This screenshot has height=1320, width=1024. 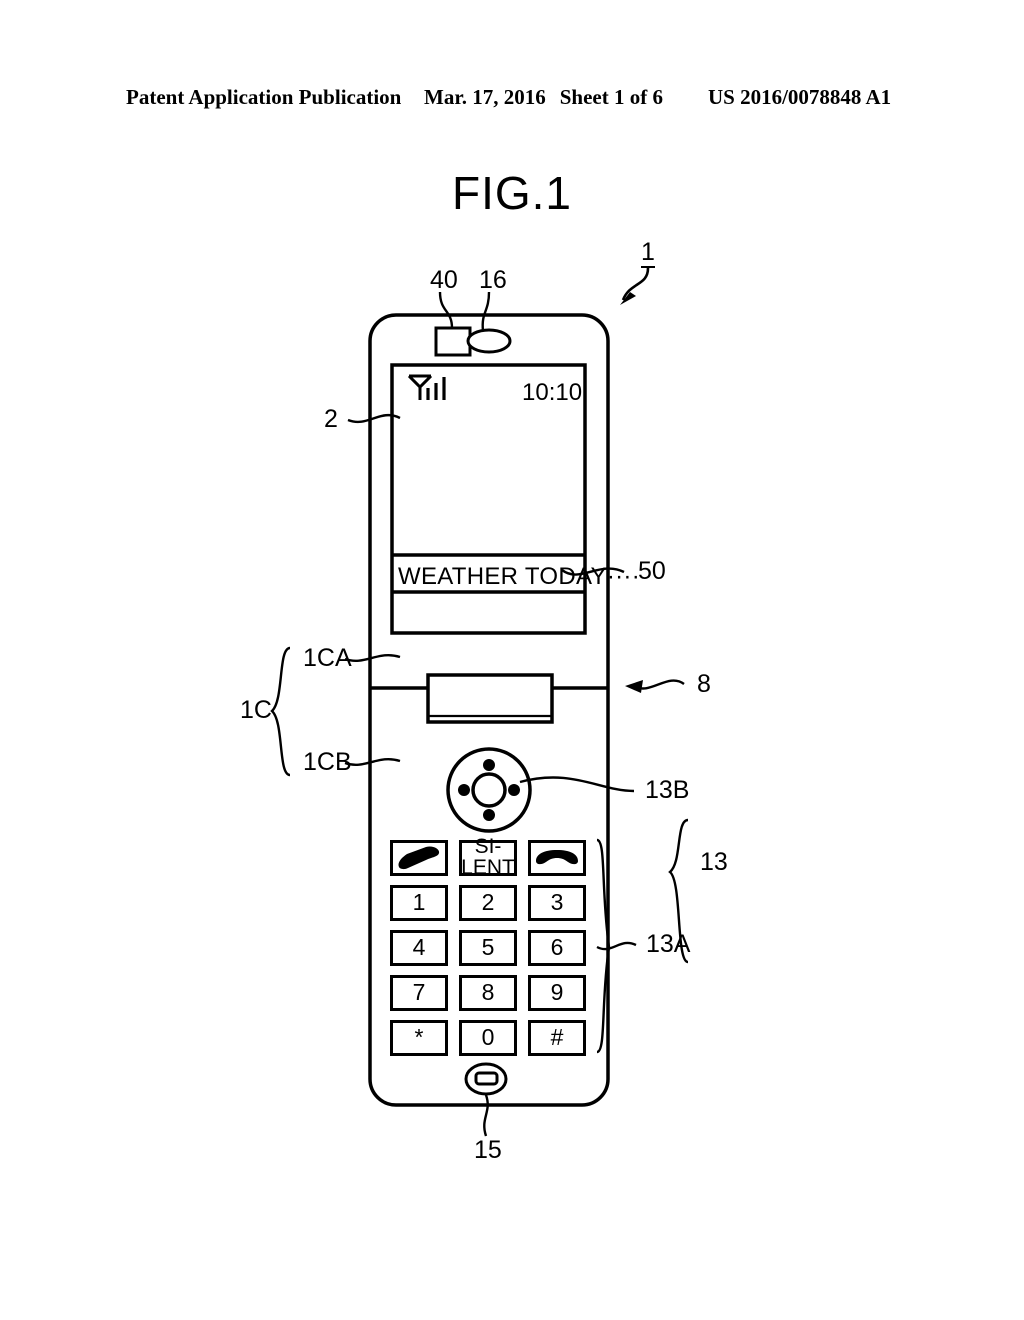 I want to click on leader-device, so click(x=635, y=284).